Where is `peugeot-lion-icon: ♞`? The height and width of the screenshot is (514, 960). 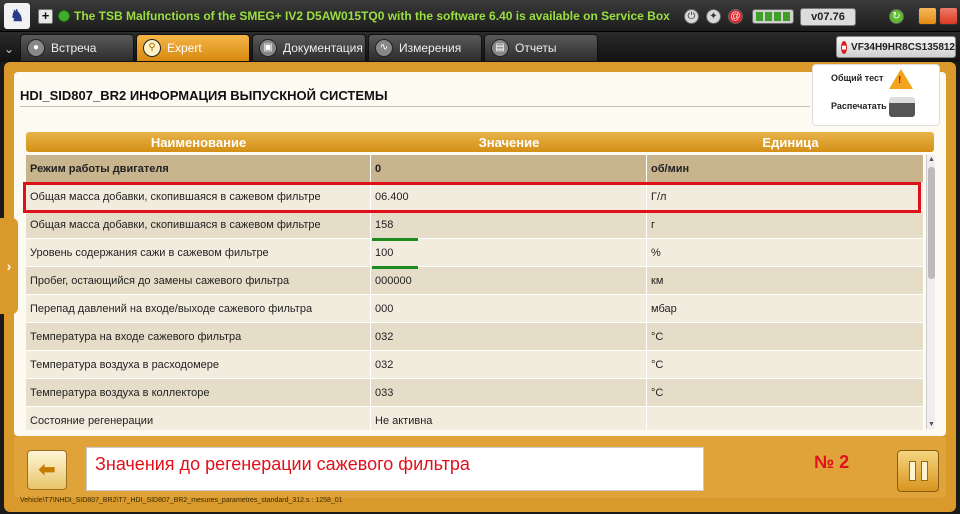 peugeot-lion-icon: ♞ is located at coordinates (17, 16).